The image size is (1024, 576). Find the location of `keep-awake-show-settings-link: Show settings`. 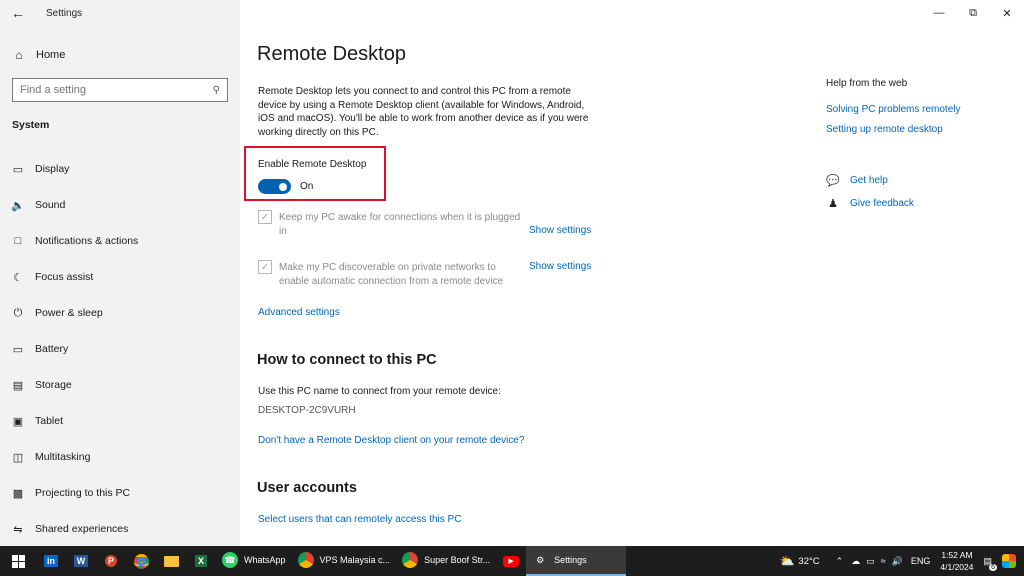

keep-awake-show-settings-link: Show settings is located at coordinates (560, 230).